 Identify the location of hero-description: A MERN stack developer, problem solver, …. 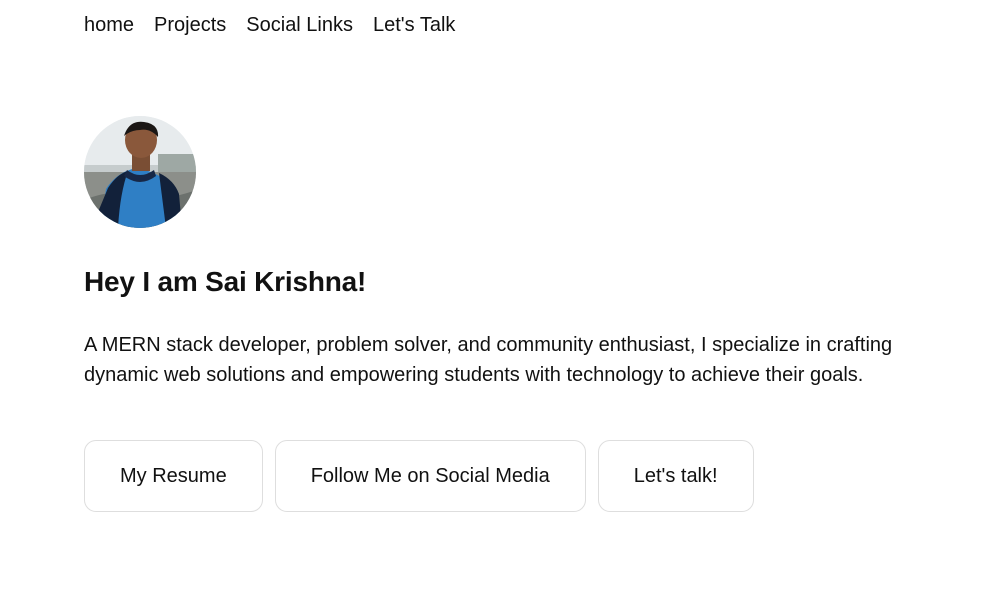
(488, 360).